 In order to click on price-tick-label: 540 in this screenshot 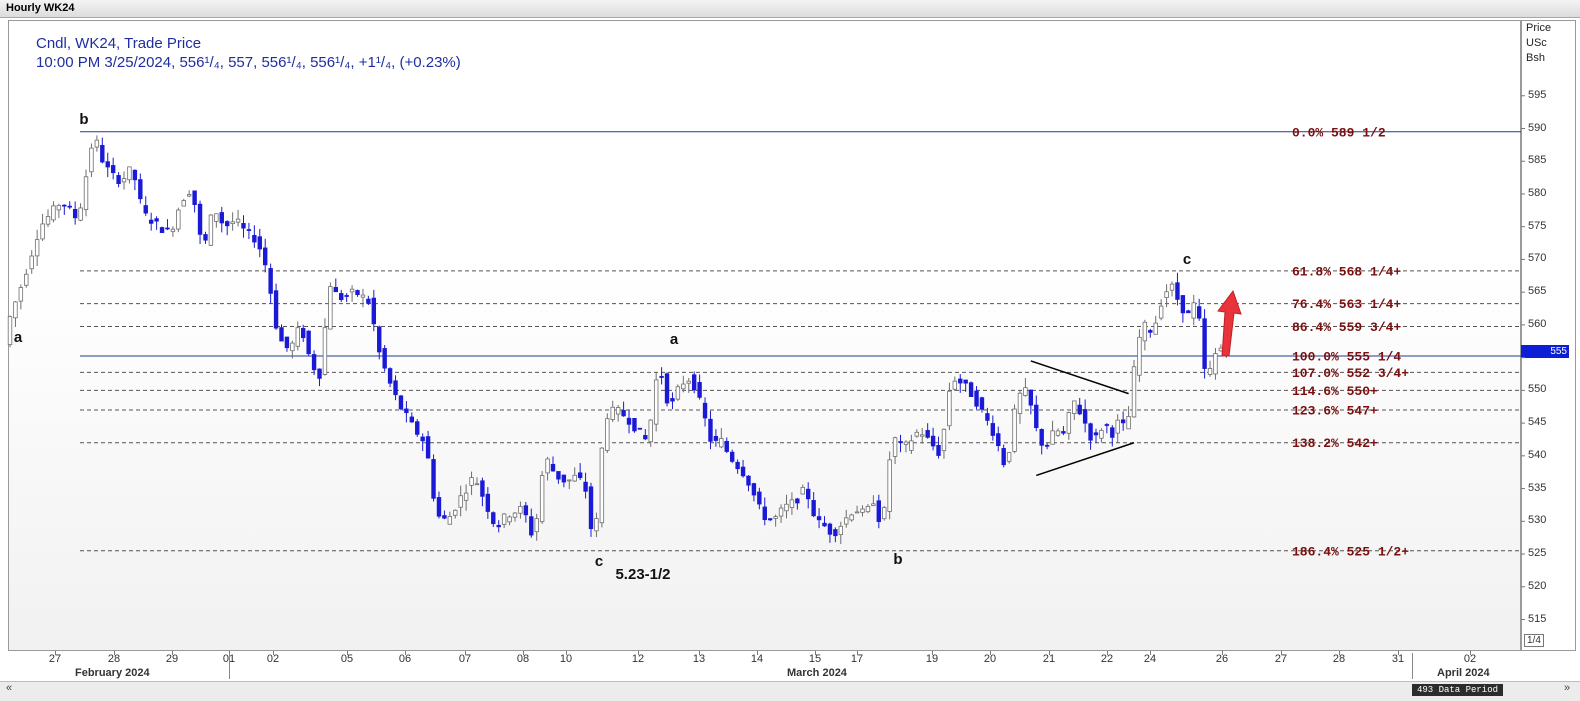, I will do `click(1537, 454)`.